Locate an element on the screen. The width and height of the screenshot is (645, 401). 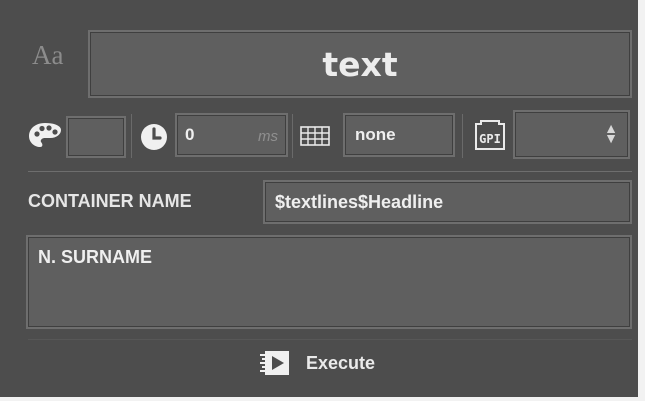
text-value-field: text is located at coordinates (360, 64).